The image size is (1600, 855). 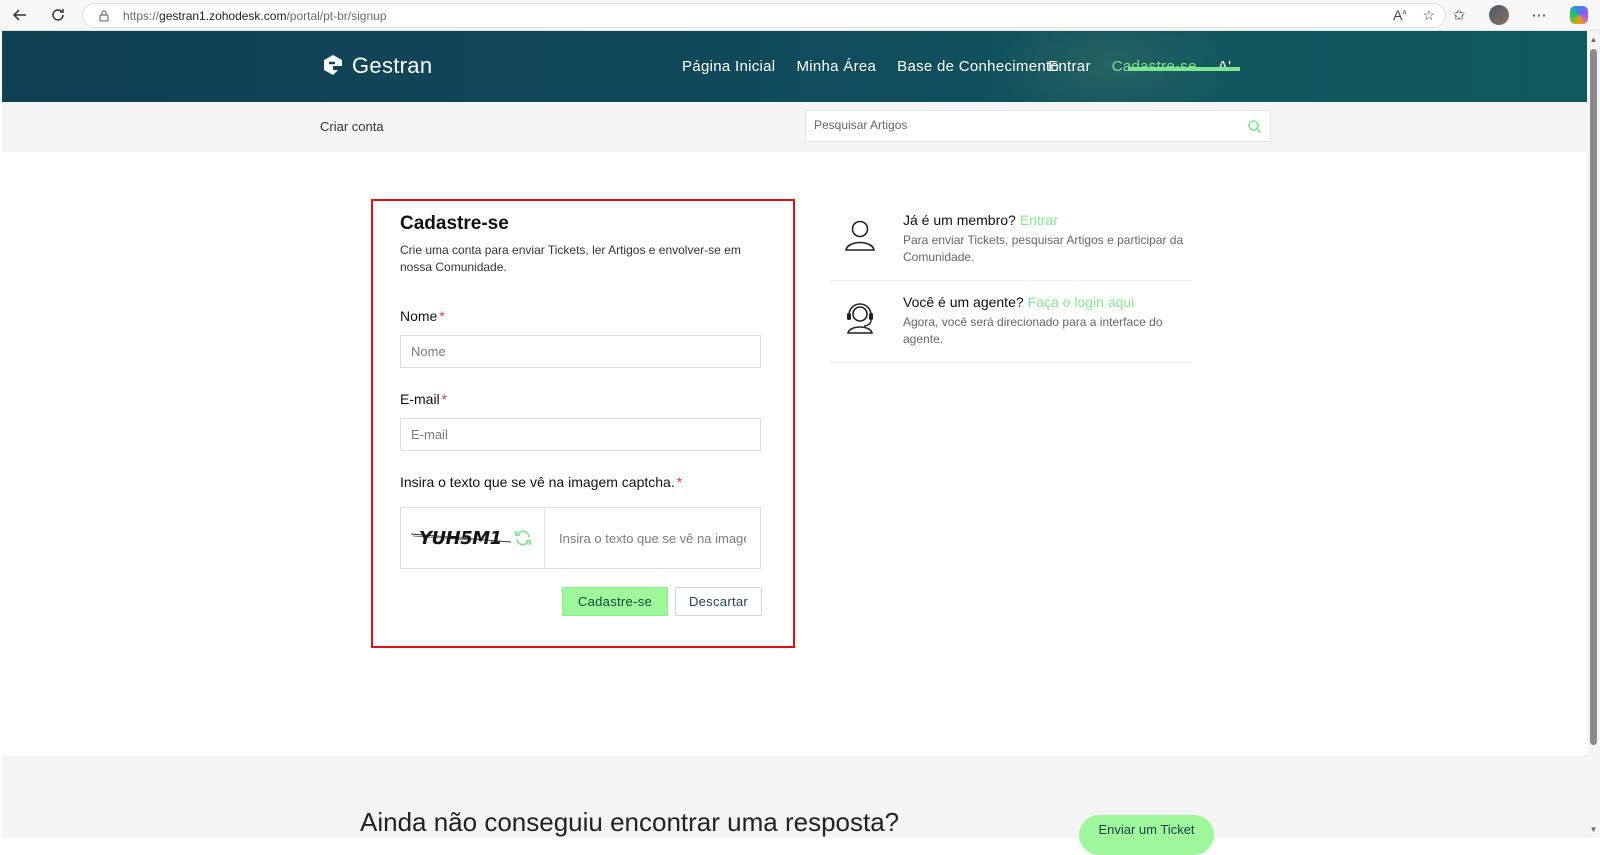 I want to click on search-icon, so click(x=1254, y=126).